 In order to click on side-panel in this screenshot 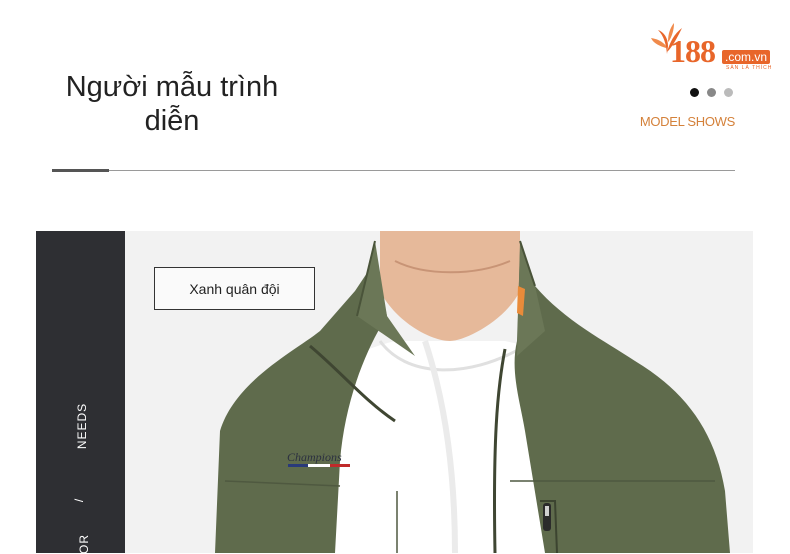, I will do `click(80, 392)`.